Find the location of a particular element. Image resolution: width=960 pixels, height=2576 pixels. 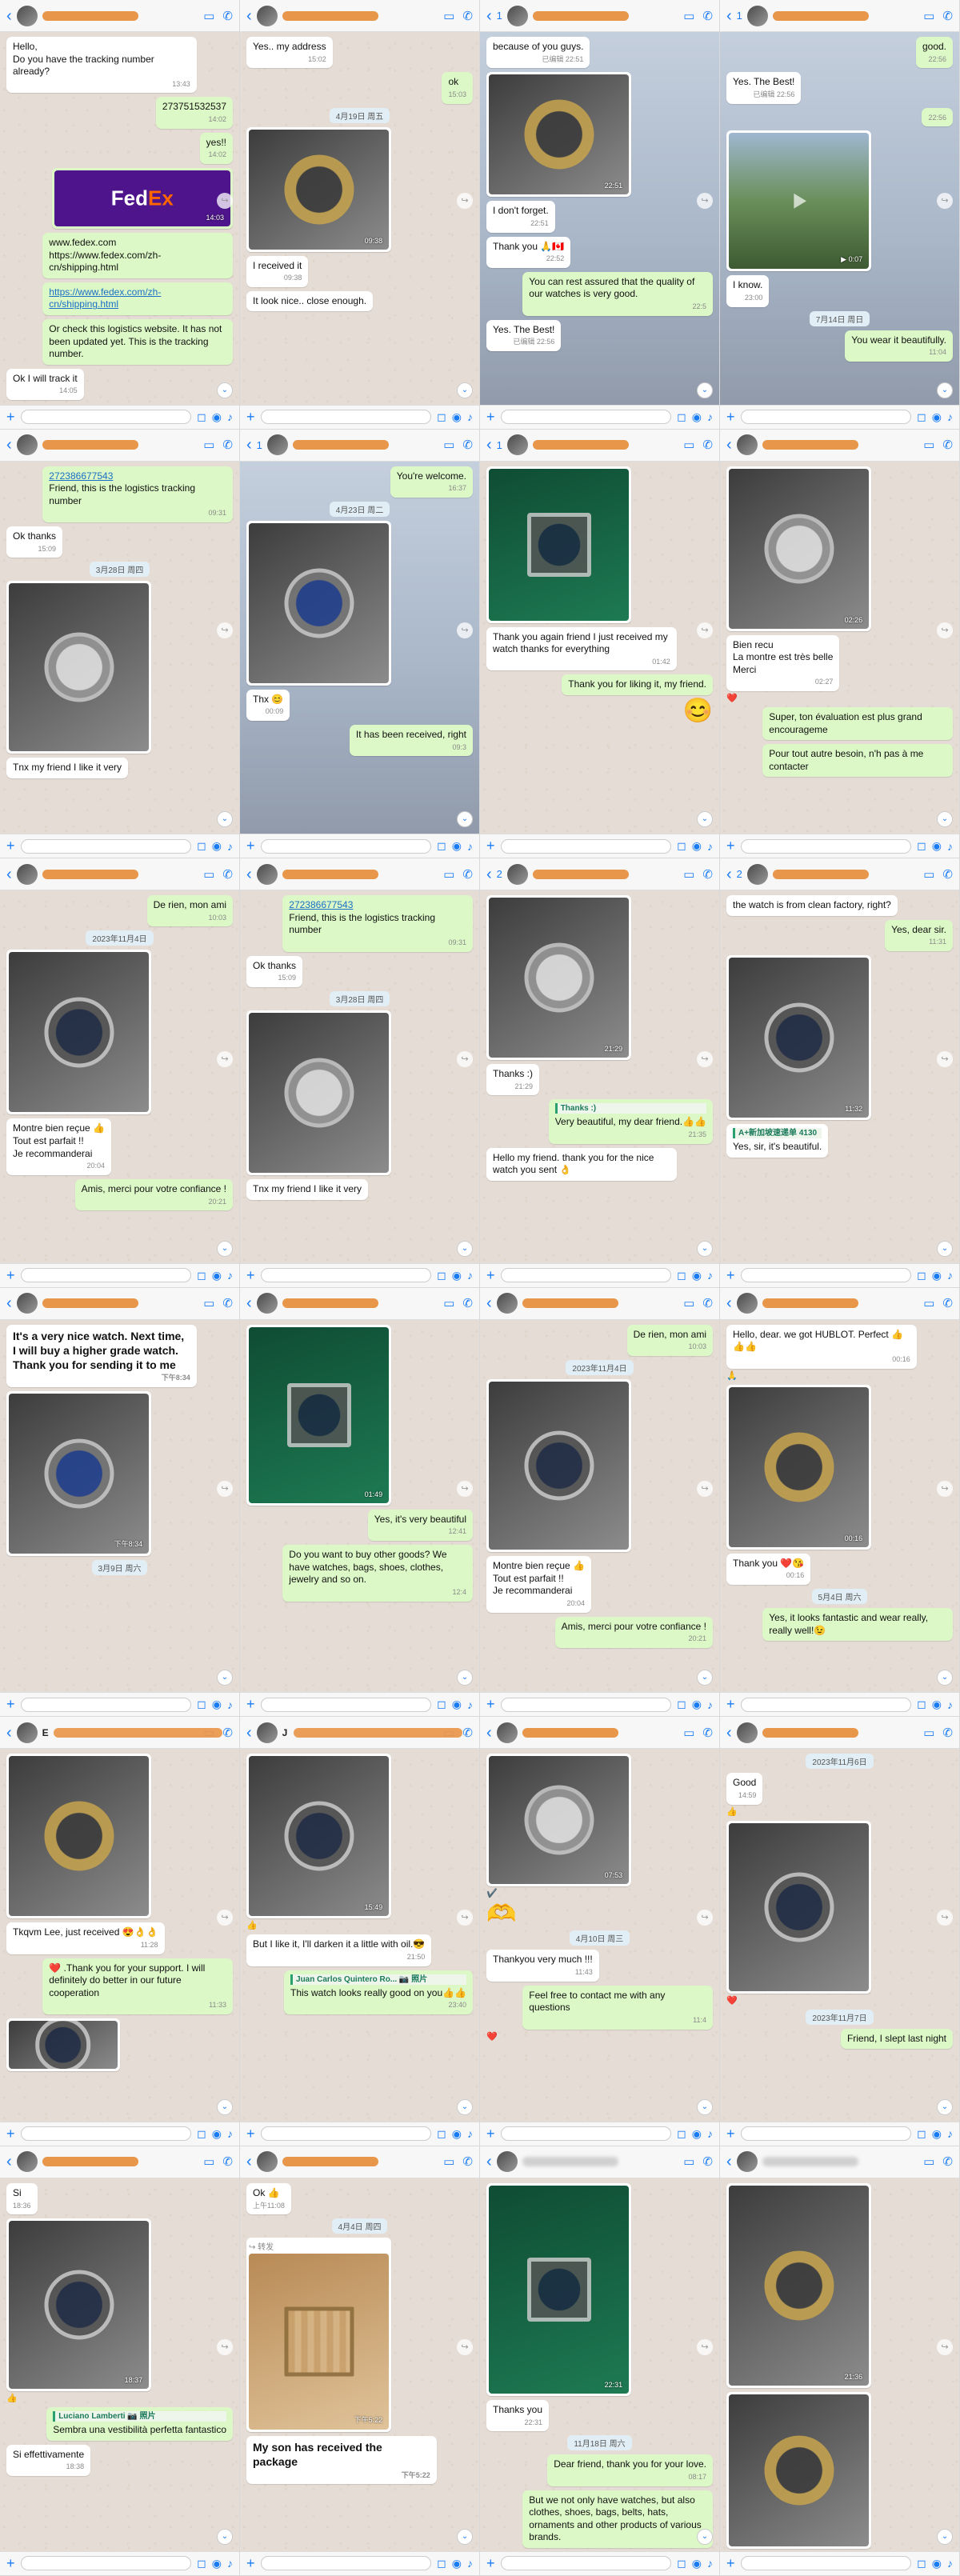

photo-message: 00:16 is located at coordinates (799, 1467).